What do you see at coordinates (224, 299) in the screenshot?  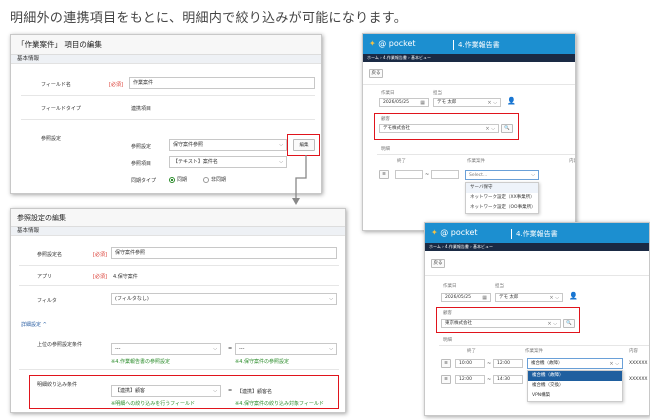 I see `filter-select: (フィルタなし) ⌵` at bounding box center [224, 299].